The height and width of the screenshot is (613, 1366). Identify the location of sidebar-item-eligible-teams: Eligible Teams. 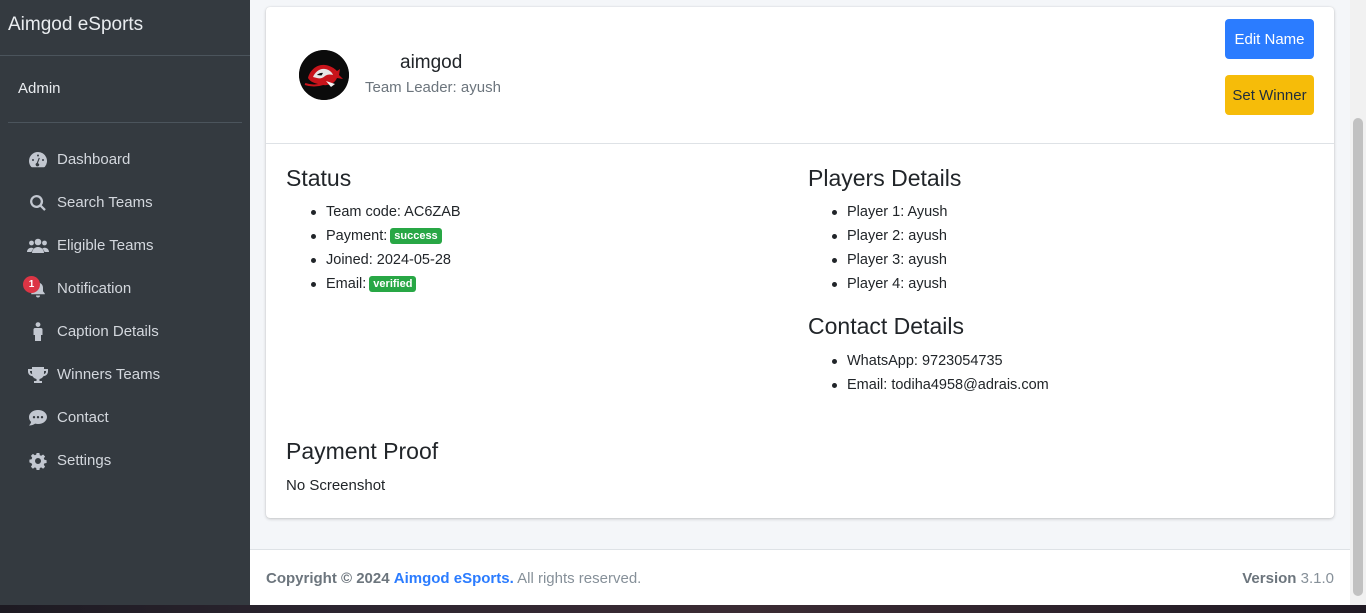
(125, 245).